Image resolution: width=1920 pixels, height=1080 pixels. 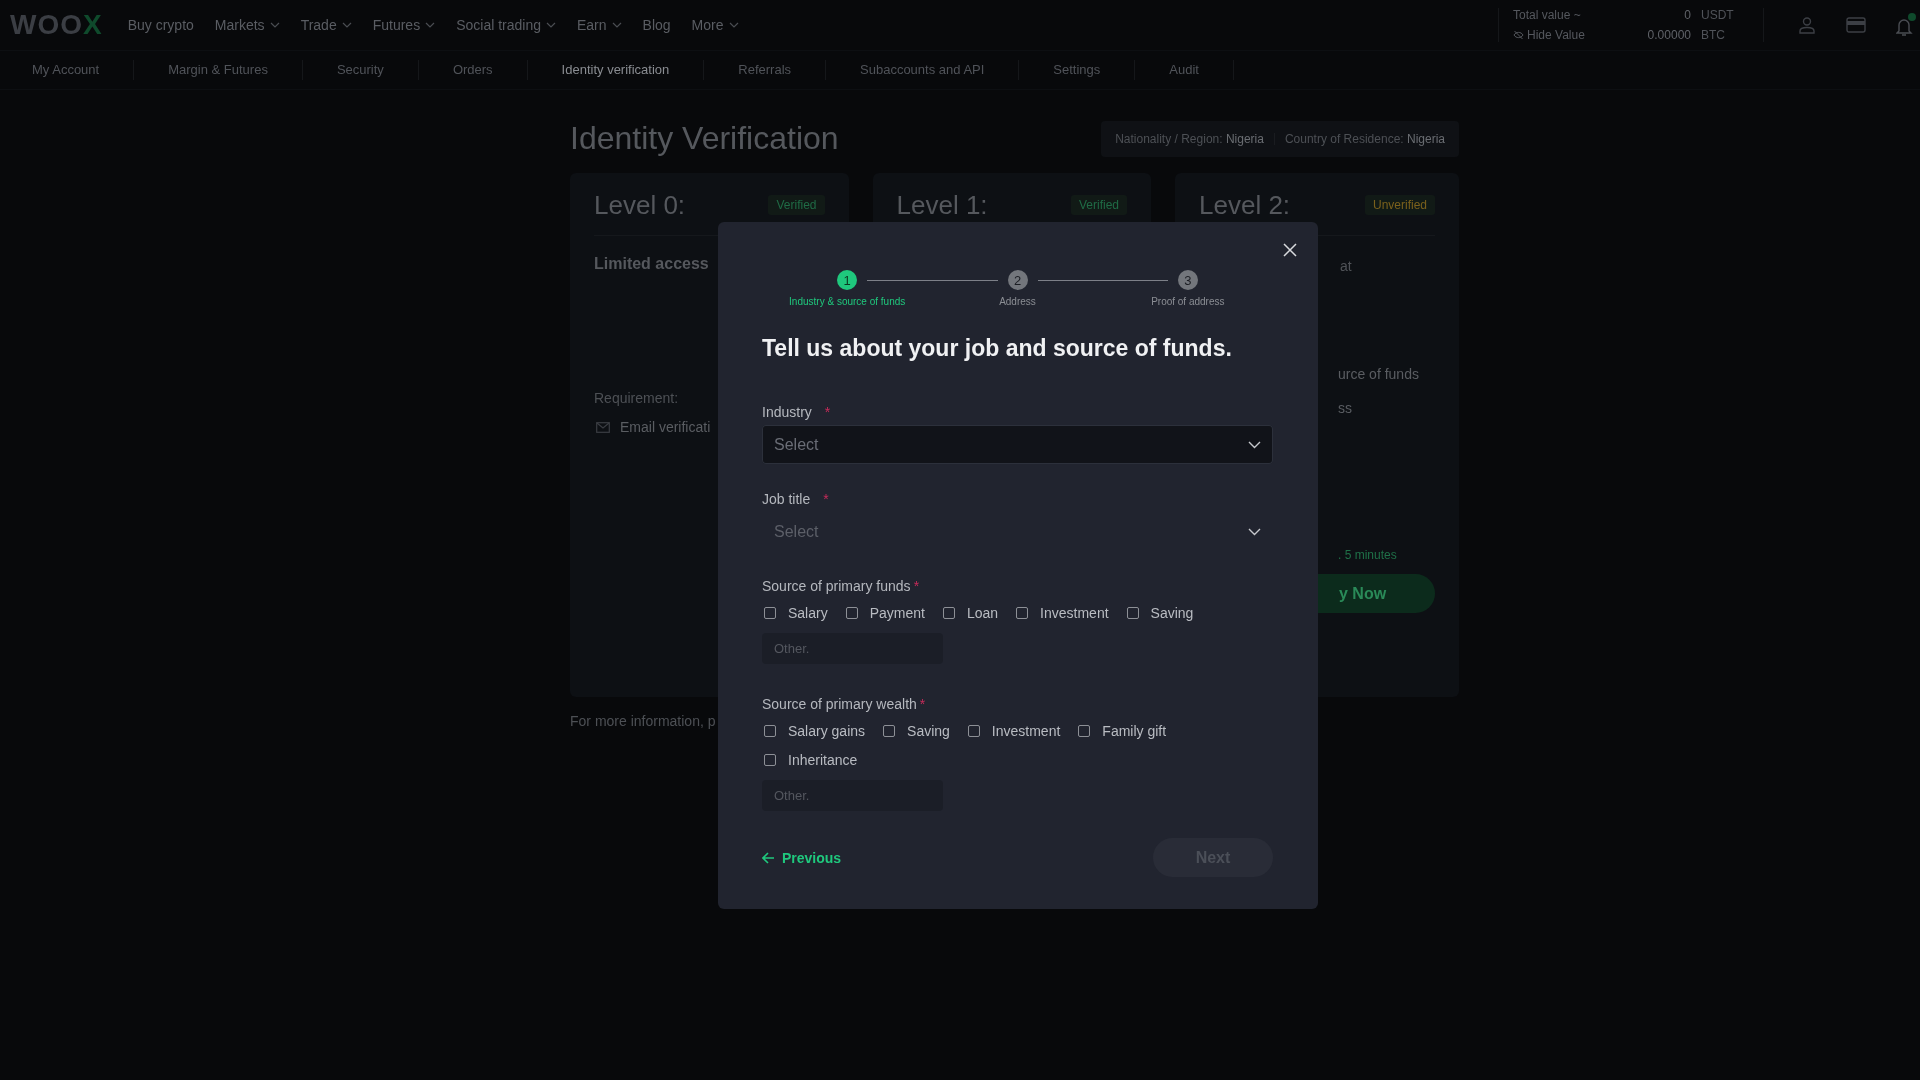 I want to click on nav-link: Blog, so click(x=656, y=25).